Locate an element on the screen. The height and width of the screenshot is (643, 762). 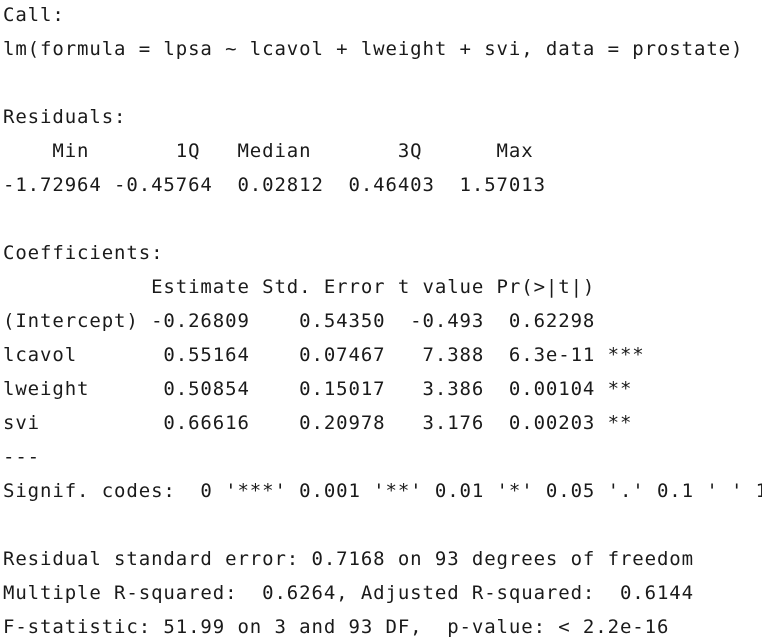
coefficients-header-row: Estimate Std. Error t value Pr(>|t|) is located at coordinates (299, 287).